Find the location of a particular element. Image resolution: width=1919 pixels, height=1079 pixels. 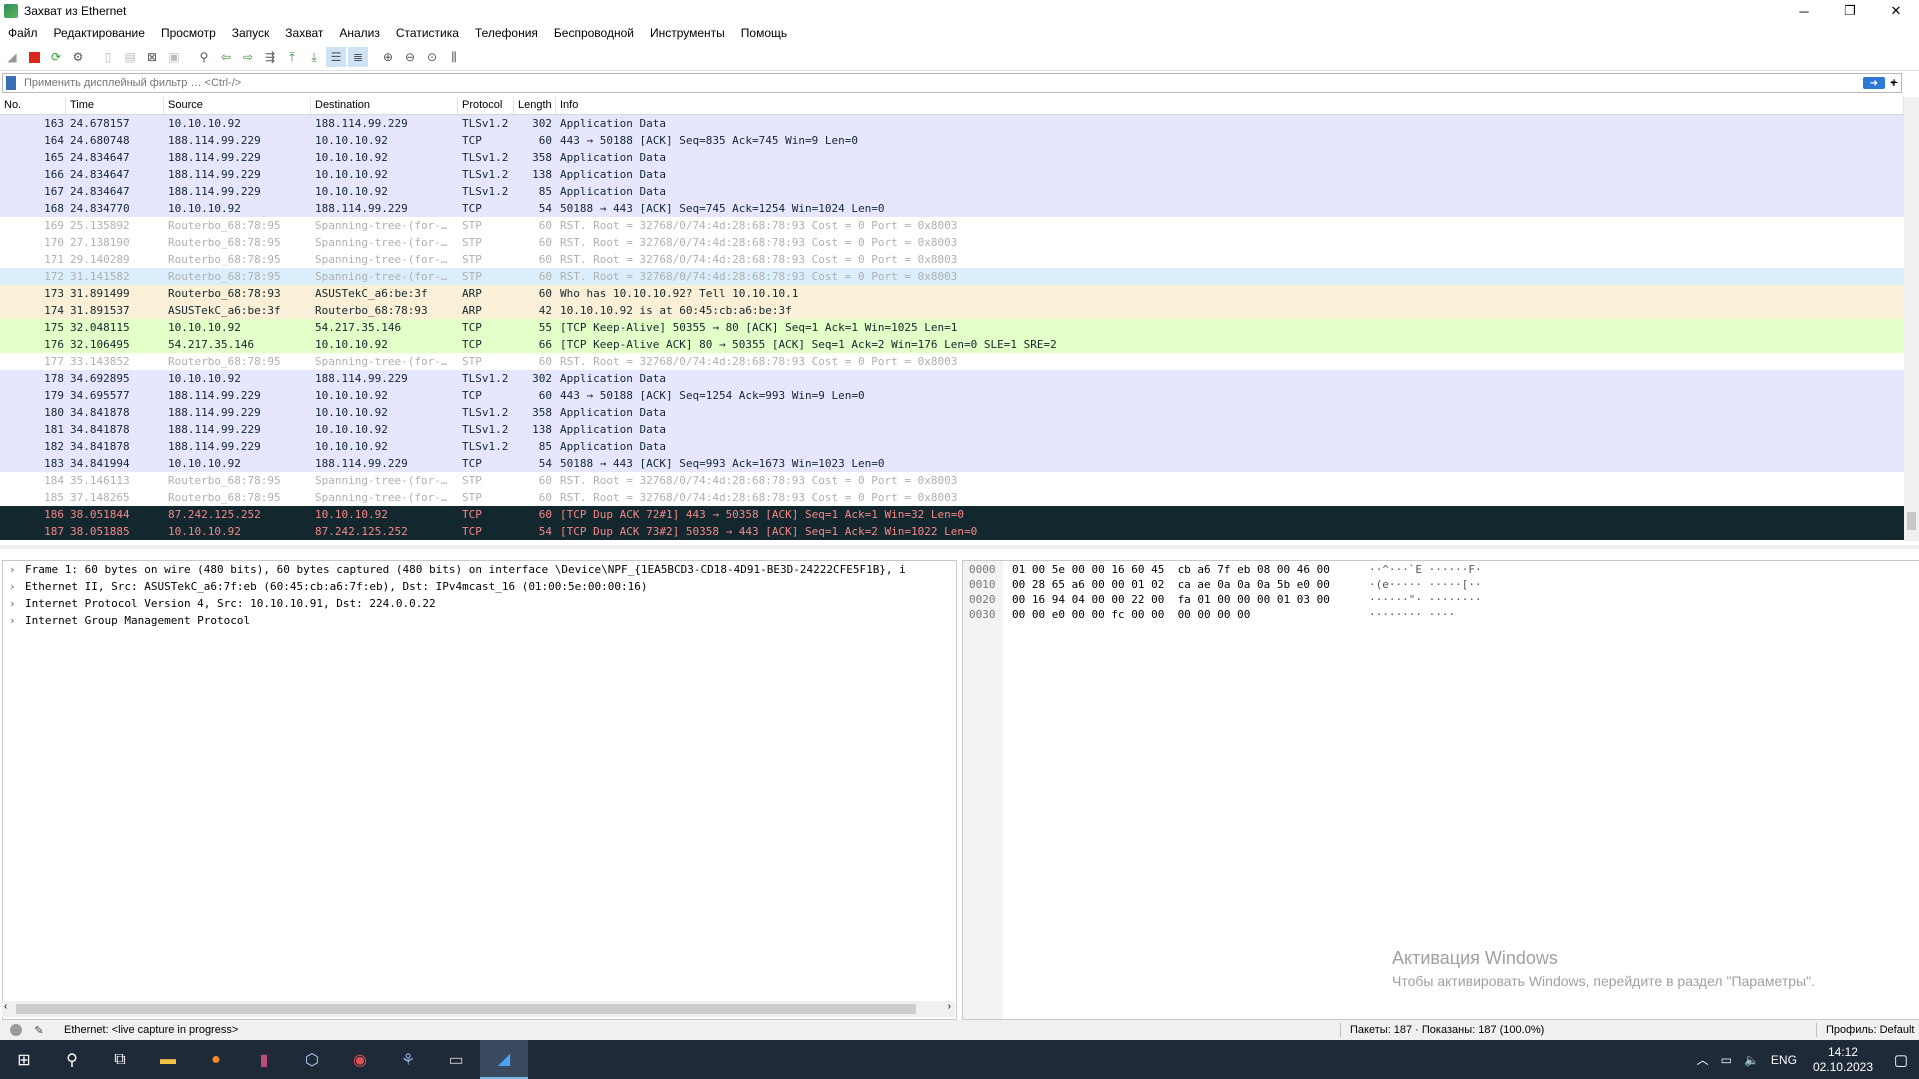

menu-edit: Редактирование is located at coordinates (99, 33).